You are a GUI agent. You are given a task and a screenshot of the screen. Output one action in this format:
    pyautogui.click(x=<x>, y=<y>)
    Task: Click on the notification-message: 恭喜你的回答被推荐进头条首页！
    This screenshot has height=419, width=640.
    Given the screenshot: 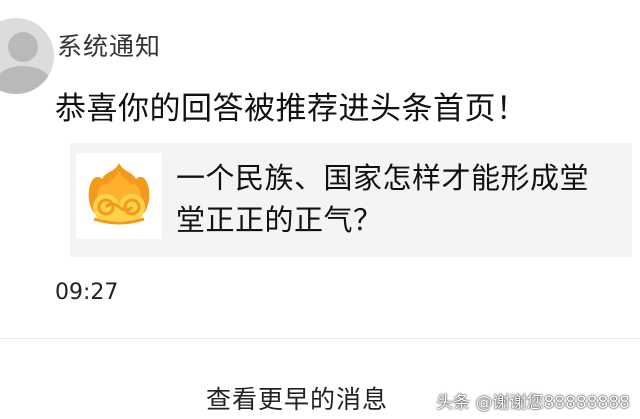 What is the action you would take?
    pyautogui.click(x=291, y=109)
    